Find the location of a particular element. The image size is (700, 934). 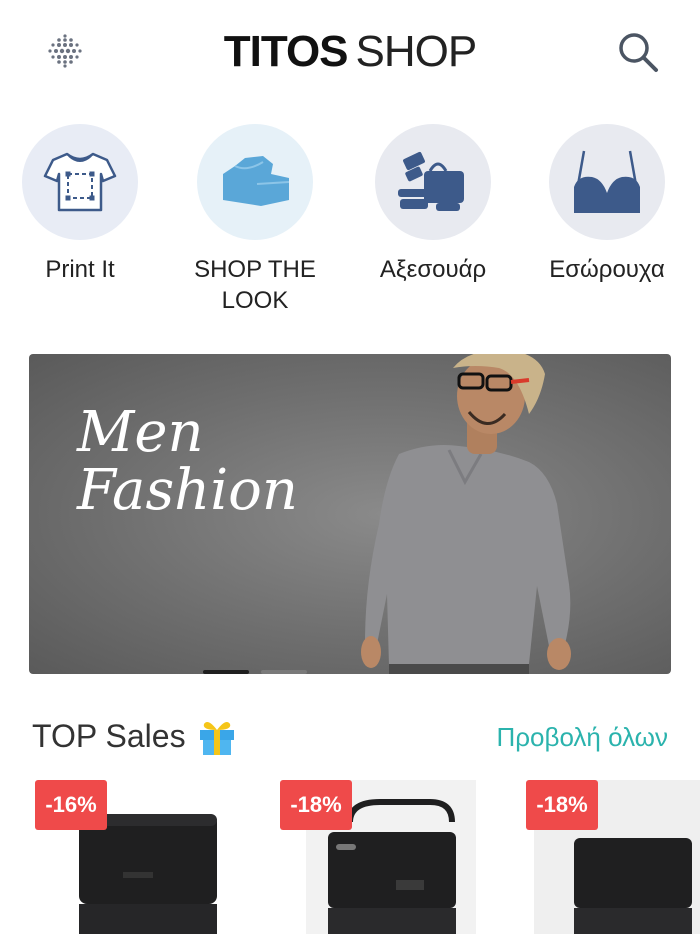

tshirt-print-icon is located at coordinates (80, 182).